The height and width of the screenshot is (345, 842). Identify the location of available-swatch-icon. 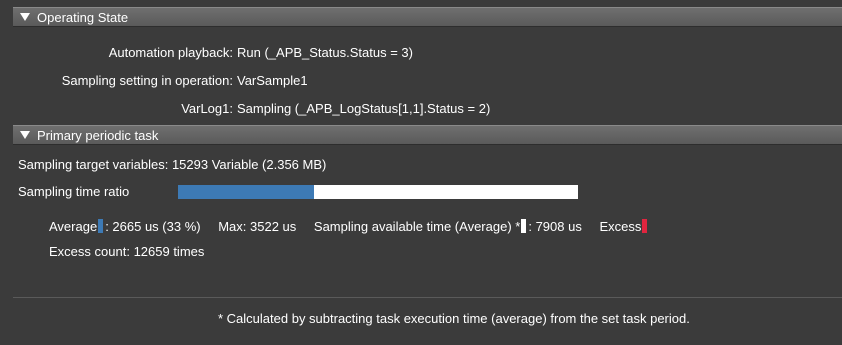
(524, 226).